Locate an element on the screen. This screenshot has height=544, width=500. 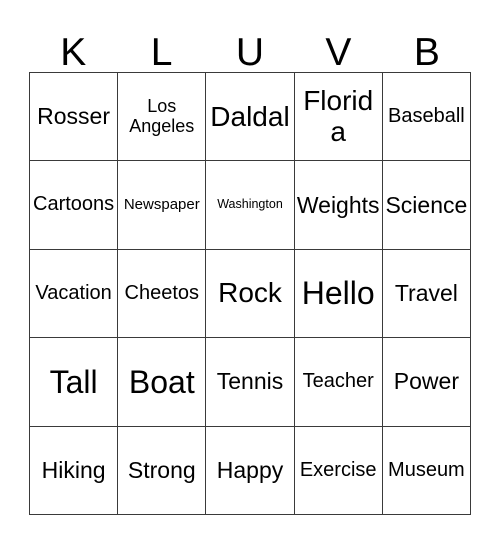
bingo-cell: Exercise is located at coordinates (338, 470).